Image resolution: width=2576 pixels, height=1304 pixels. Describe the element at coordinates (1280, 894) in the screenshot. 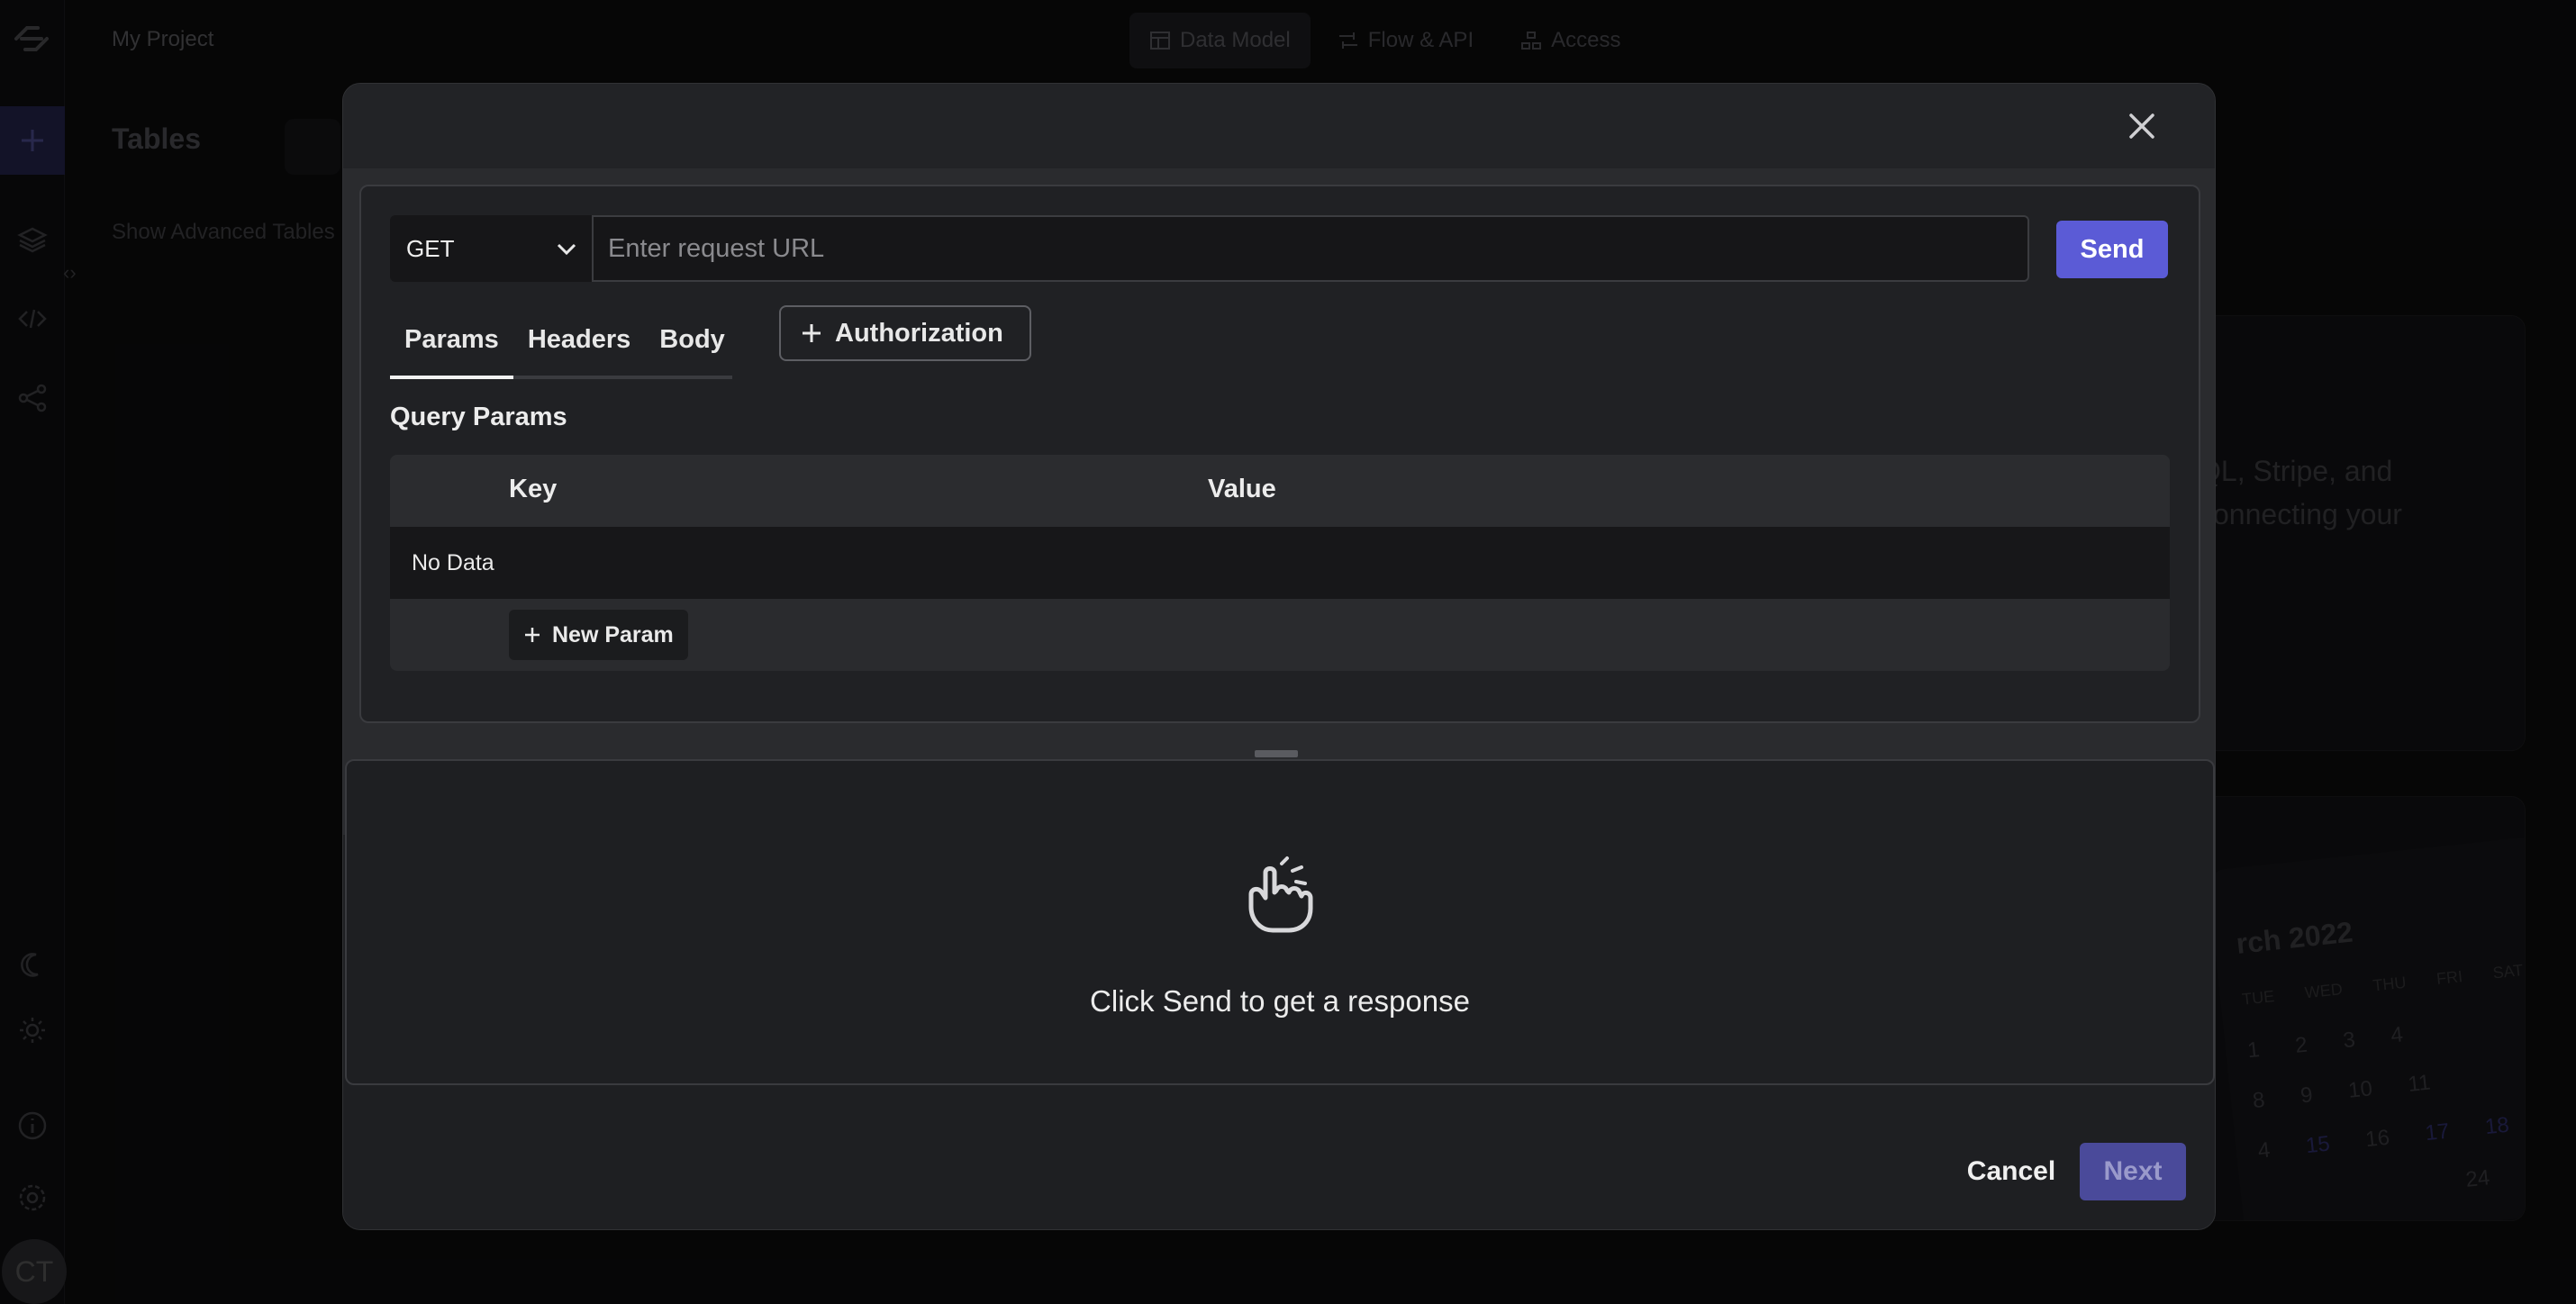

I see `pointer-hand-icon` at that location.